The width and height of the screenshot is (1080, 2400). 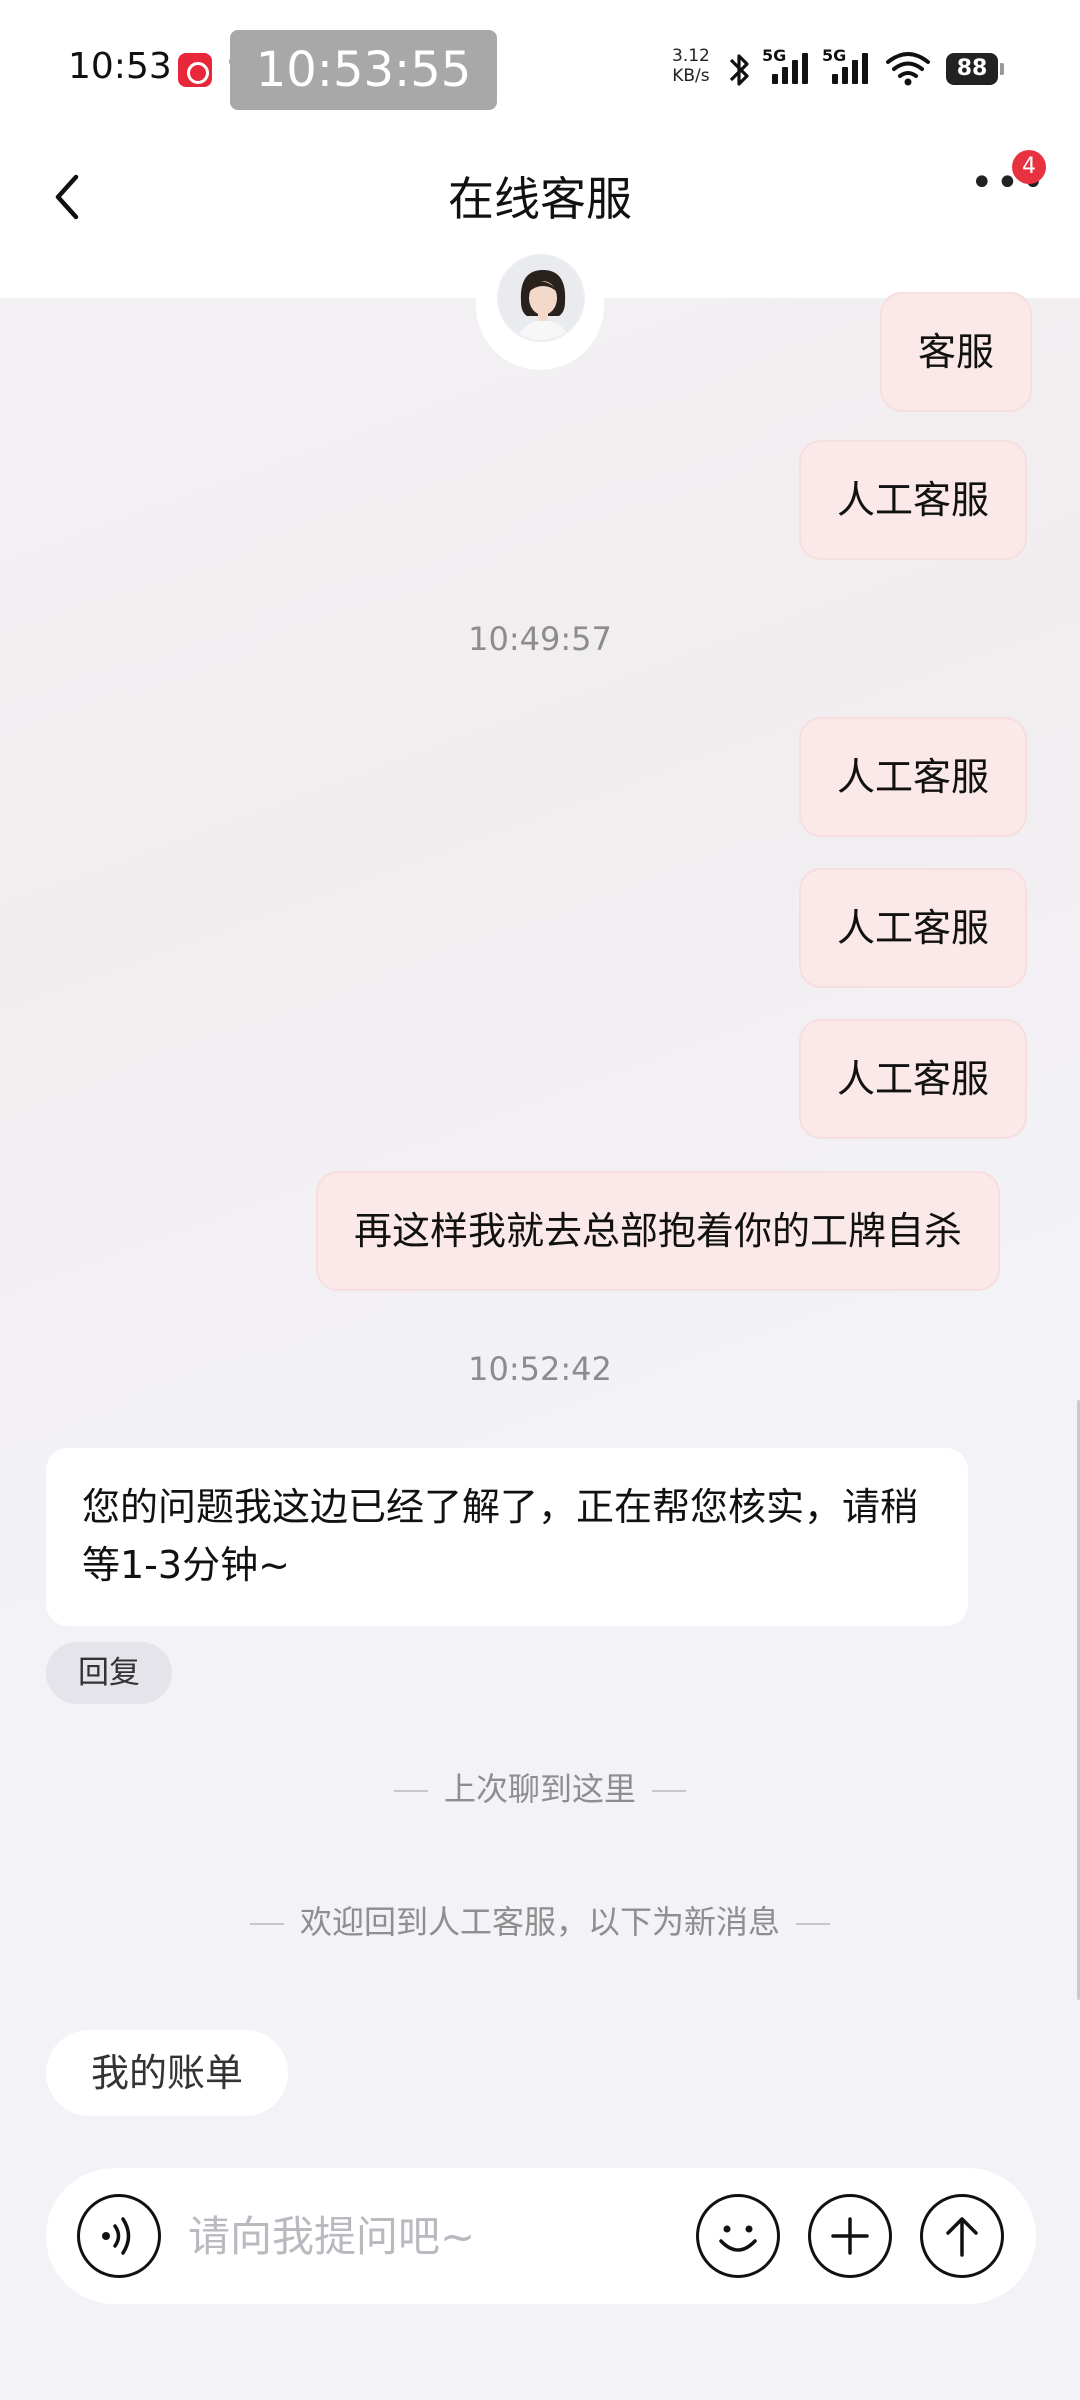 What do you see at coordinates (540, 1369) in the screenshot?
I see `message-timestamp: 10:52:42` at bounding box center [540, 1369].